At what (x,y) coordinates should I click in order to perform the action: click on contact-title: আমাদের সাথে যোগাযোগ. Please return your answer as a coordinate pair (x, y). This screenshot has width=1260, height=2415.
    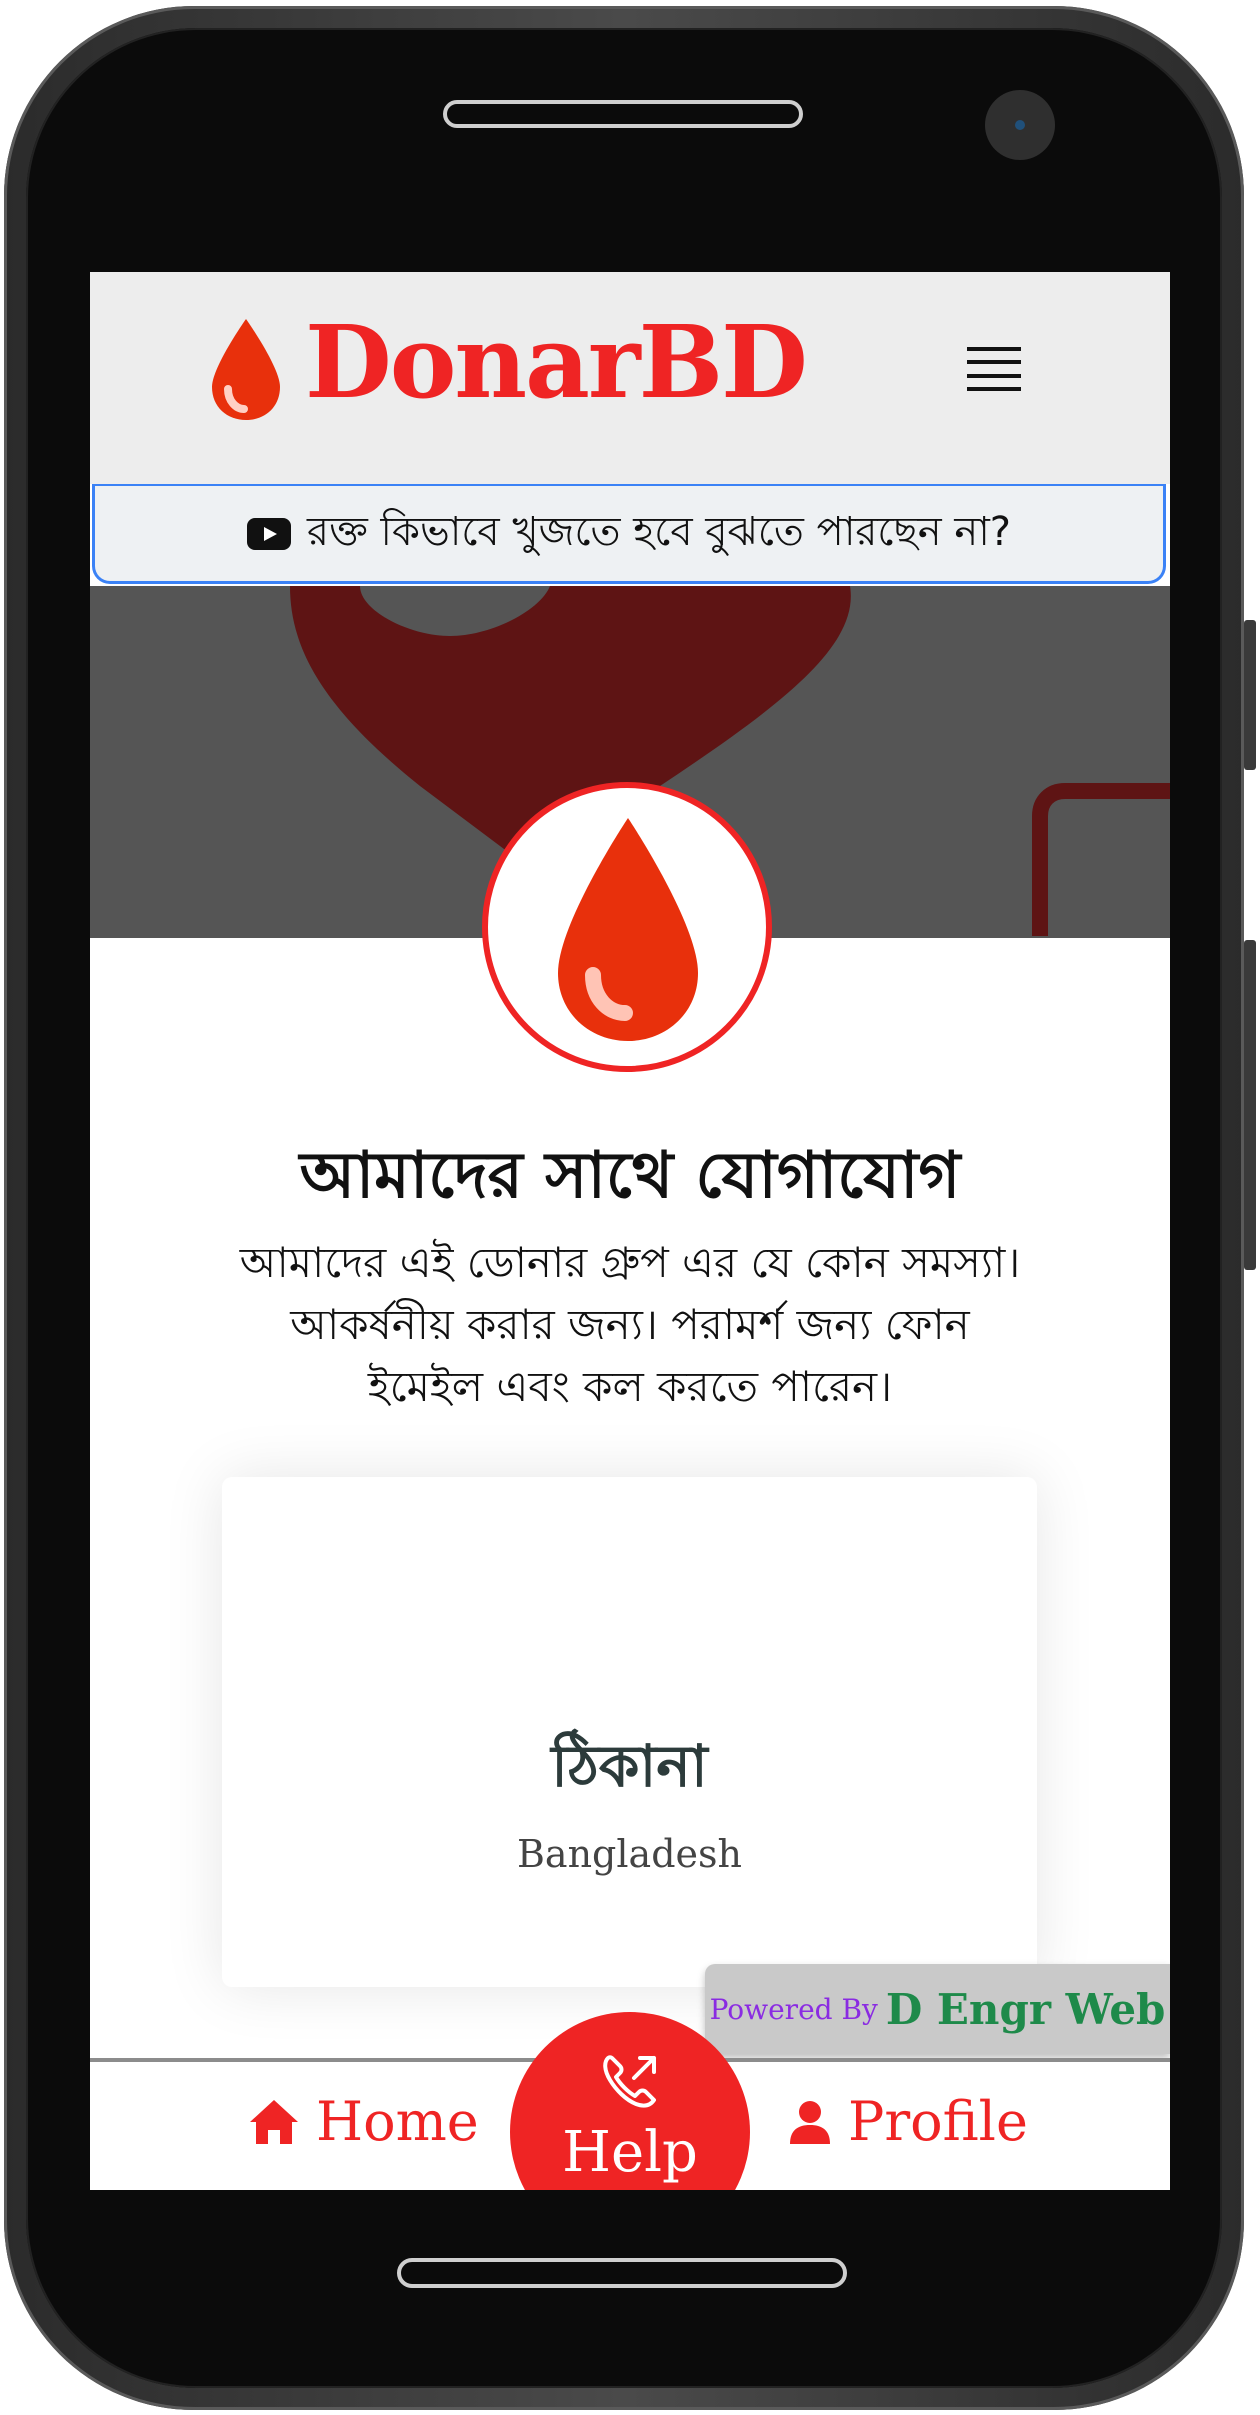
    Looking at the image, I should click on (630, 1176).